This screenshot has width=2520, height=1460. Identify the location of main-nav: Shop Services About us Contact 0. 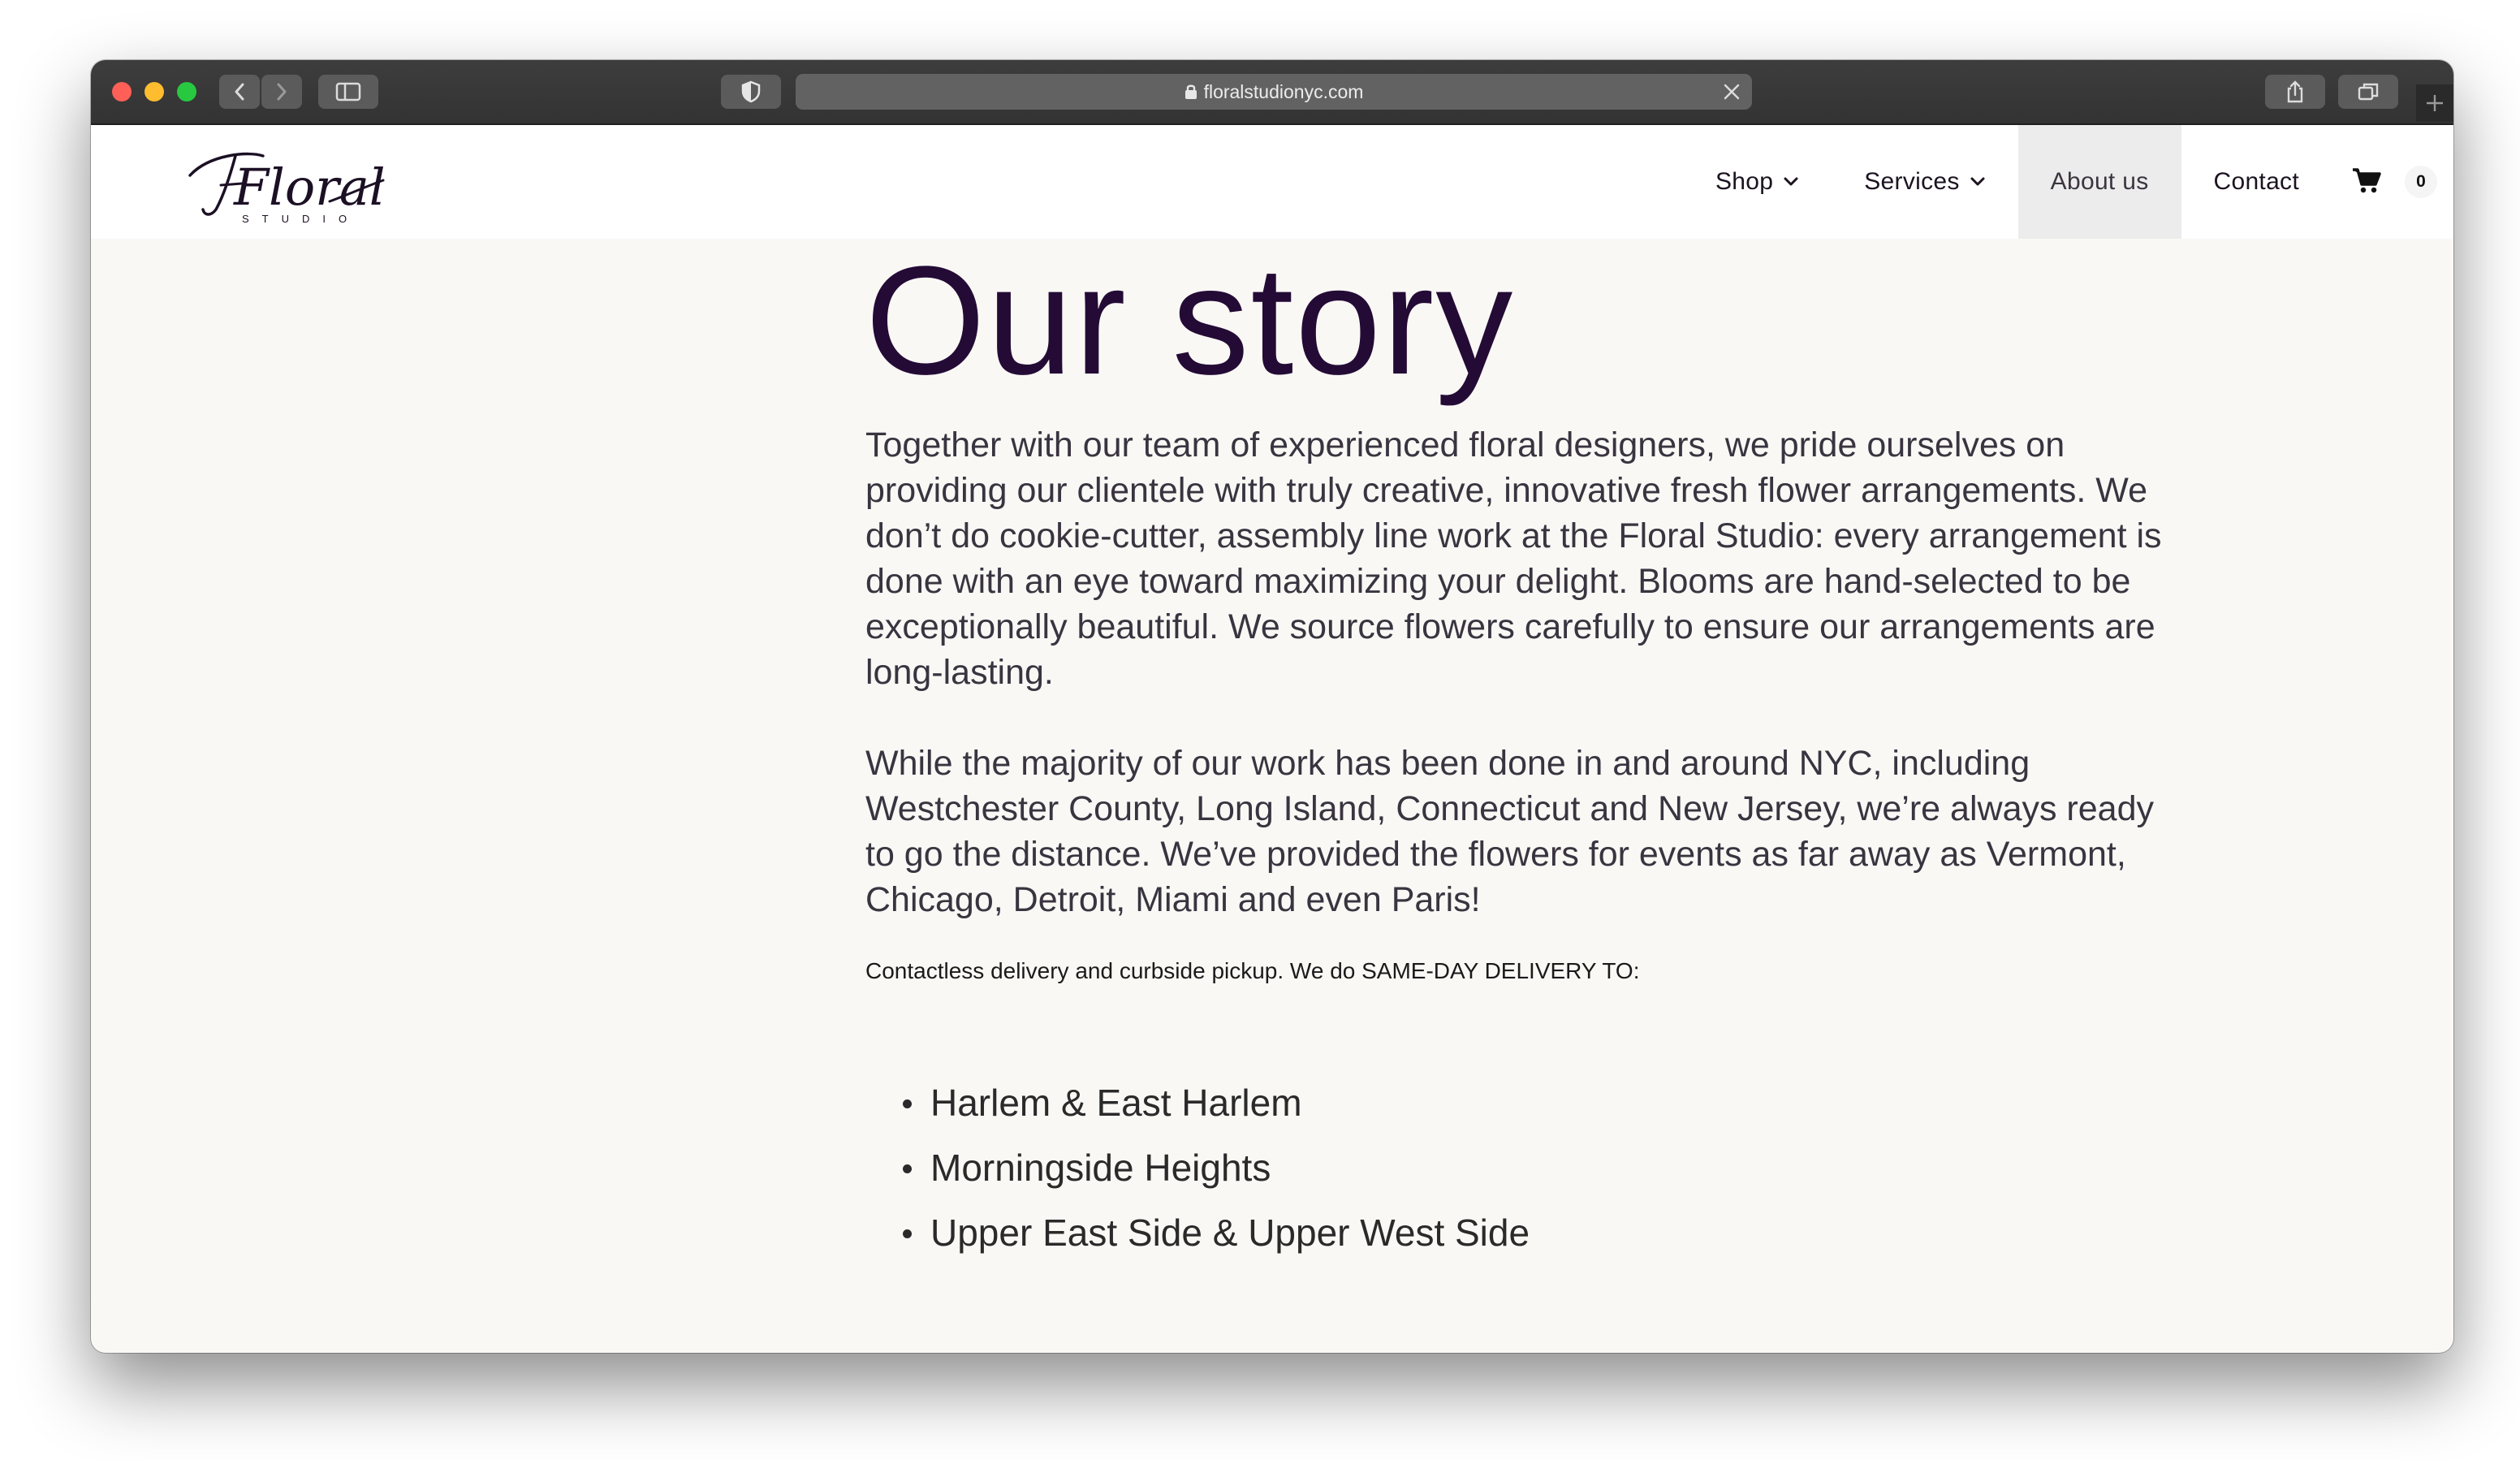
(2068, 182).